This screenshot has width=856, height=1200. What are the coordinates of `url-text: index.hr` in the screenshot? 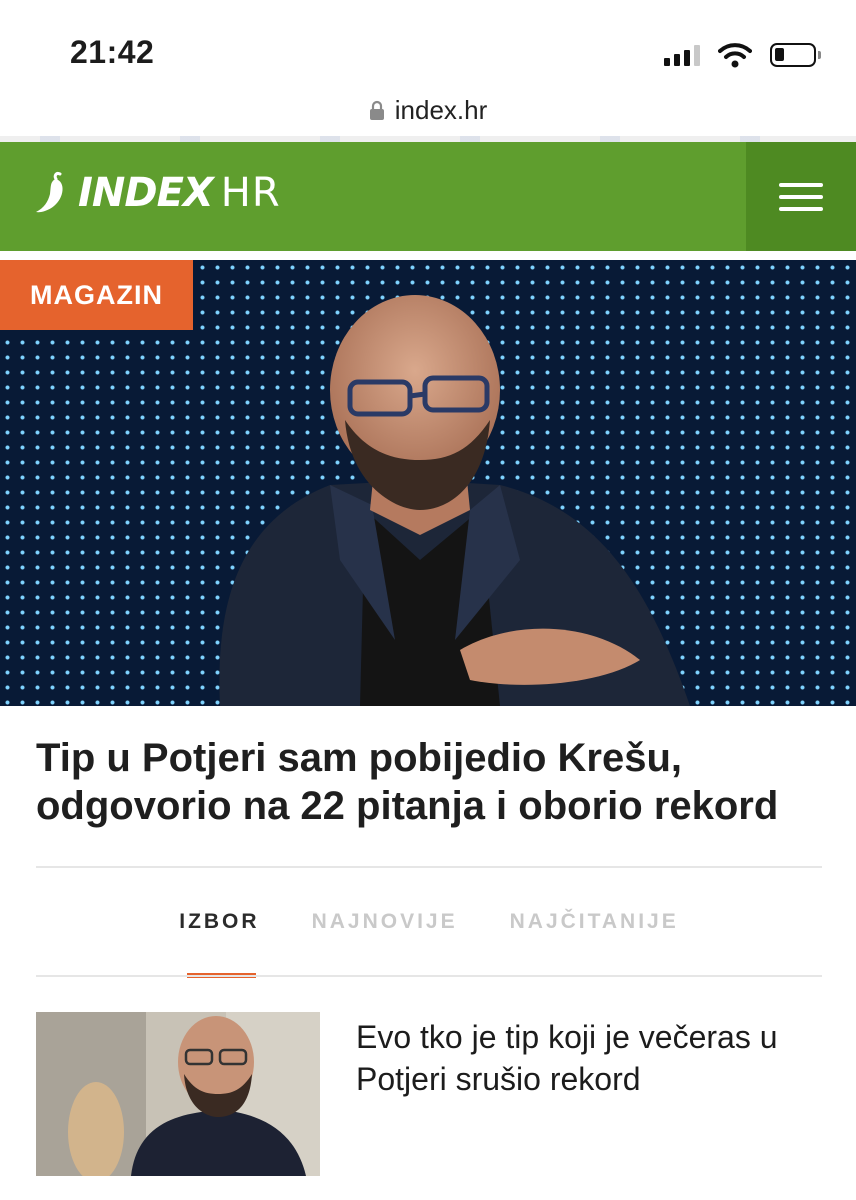 It's located at (441, 109).